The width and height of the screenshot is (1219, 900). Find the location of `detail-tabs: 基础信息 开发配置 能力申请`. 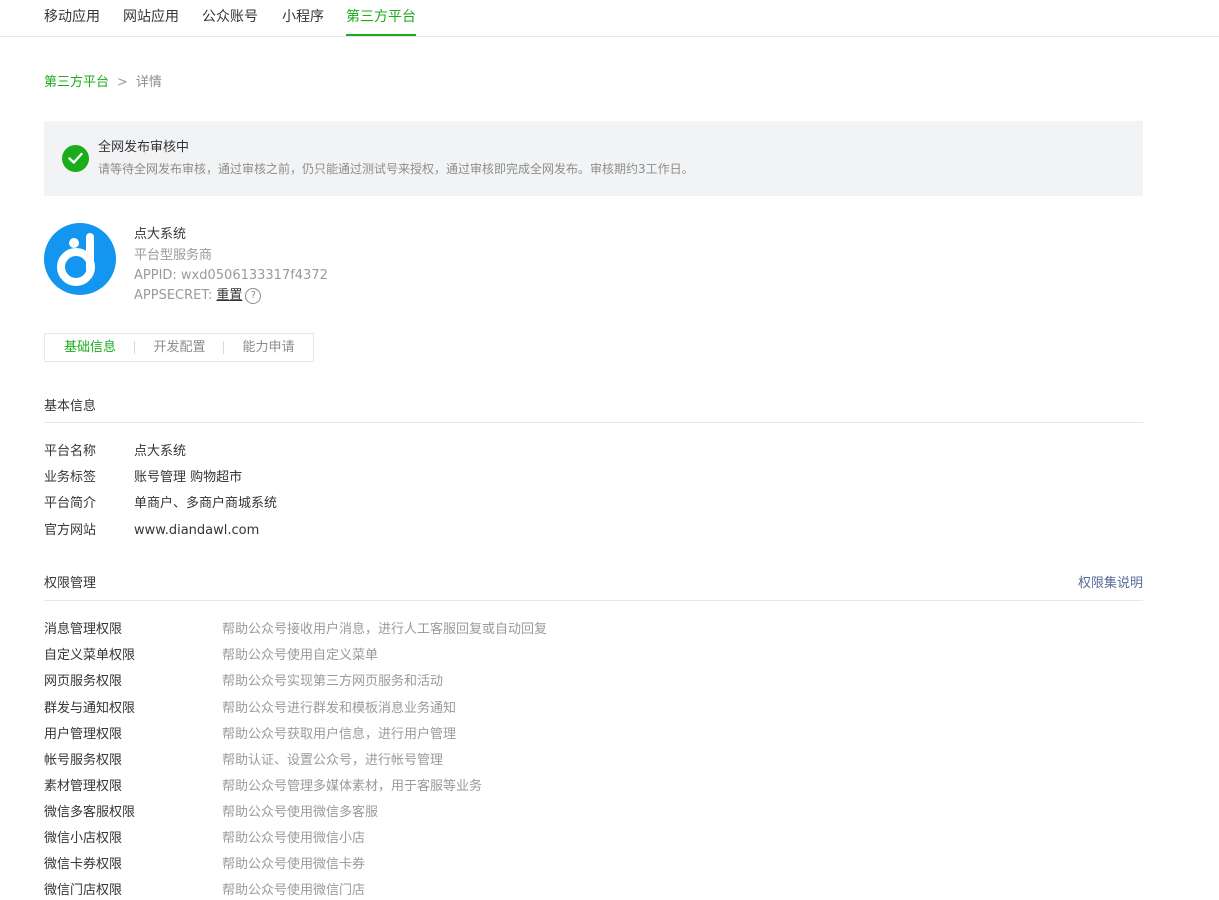

detail-tabs: 基础信息 开发配置 能力申请 is located at coordinates (179, 347).